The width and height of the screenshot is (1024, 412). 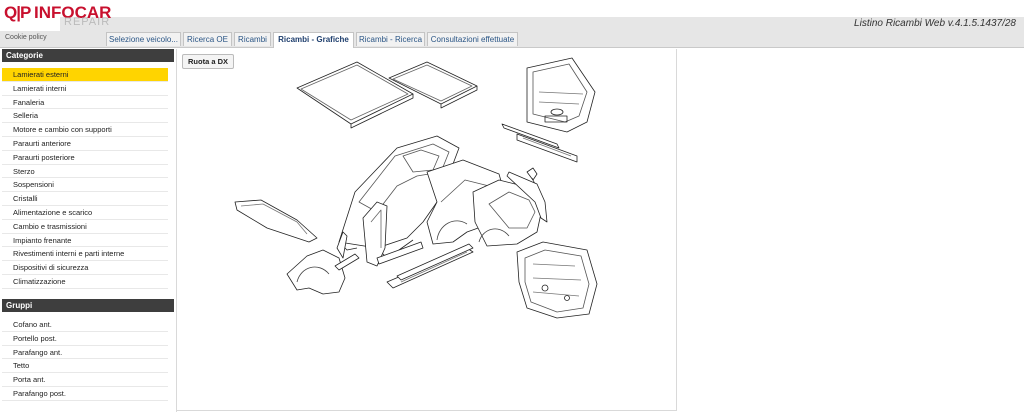 I want to click on categoria-item: Sospensioni, so click(x=85, y=185).